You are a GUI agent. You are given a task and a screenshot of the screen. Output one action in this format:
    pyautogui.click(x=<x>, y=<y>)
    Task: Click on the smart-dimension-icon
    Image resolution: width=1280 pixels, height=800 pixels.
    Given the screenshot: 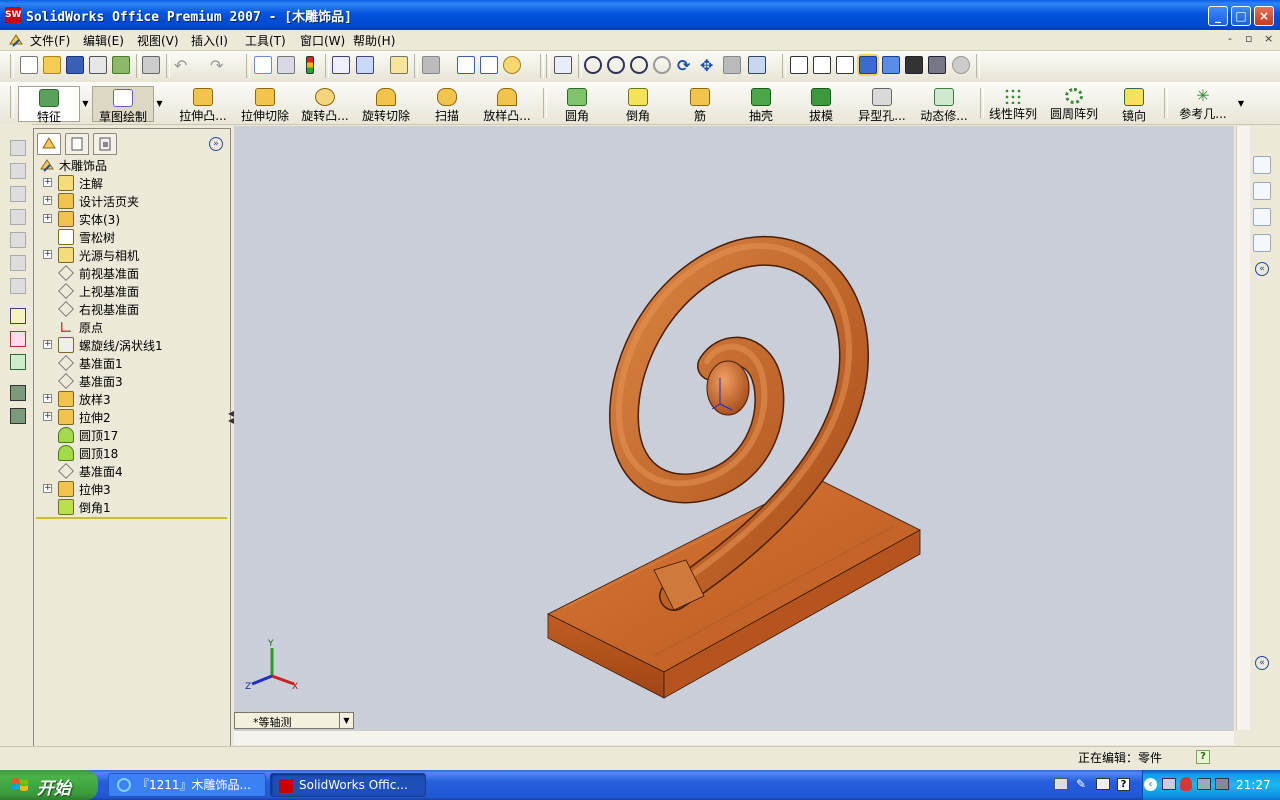 What is the action you would take?
    pyautogui.click(x=18, y=339)
    